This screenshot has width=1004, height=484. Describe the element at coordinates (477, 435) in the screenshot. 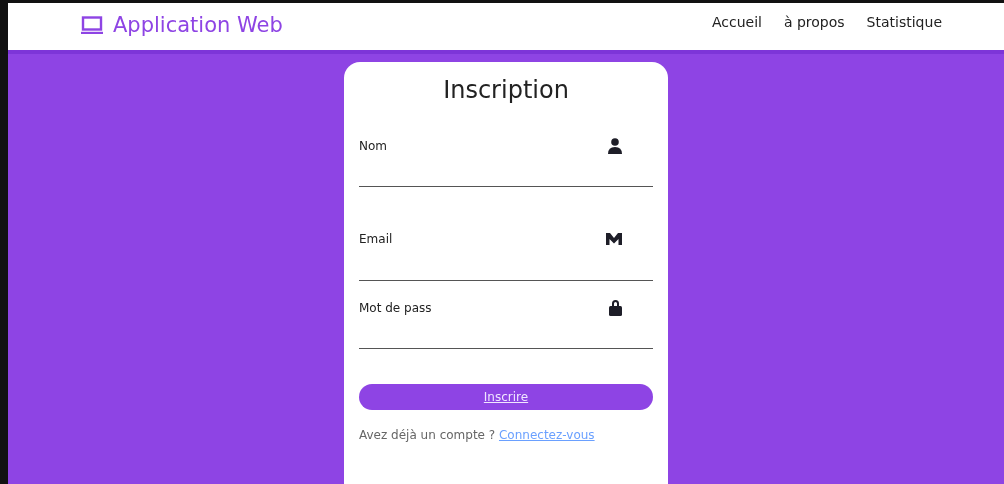

I see `login-prompt: Avez déjà un compte ? Connectez-vous` at that location.